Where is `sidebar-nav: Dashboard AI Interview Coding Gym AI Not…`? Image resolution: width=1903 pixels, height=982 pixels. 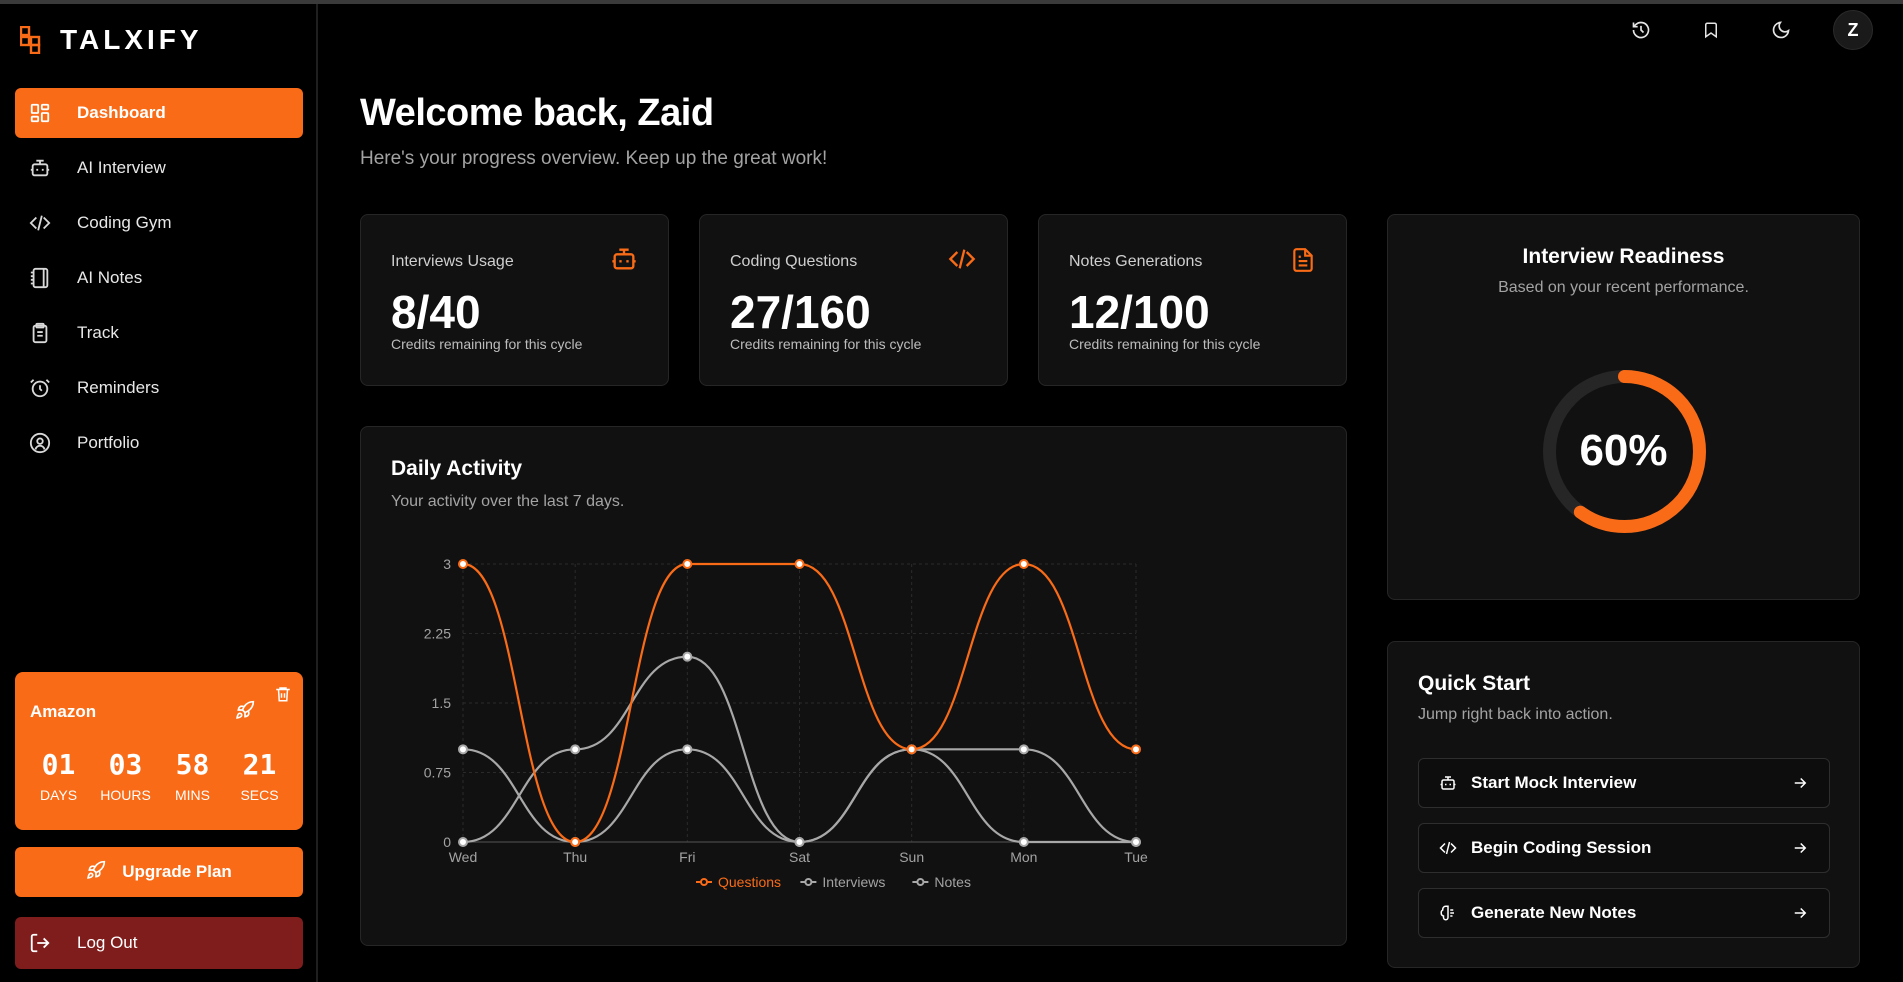
sidebar-nav: Dashboard AI Interview Coding Gym AI Not… is located at coordinates (159, 280).